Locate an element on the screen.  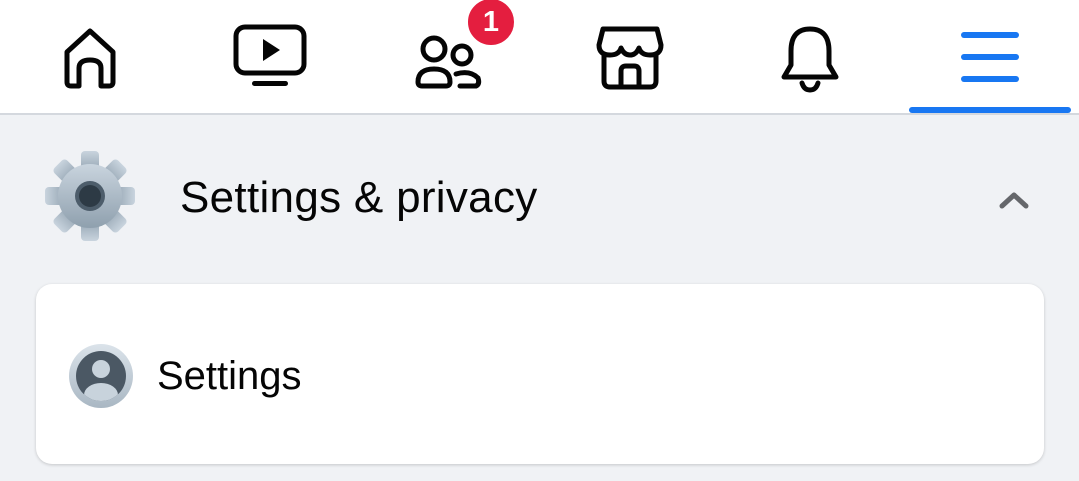
menu-icon is located at coordinates (990, 56).